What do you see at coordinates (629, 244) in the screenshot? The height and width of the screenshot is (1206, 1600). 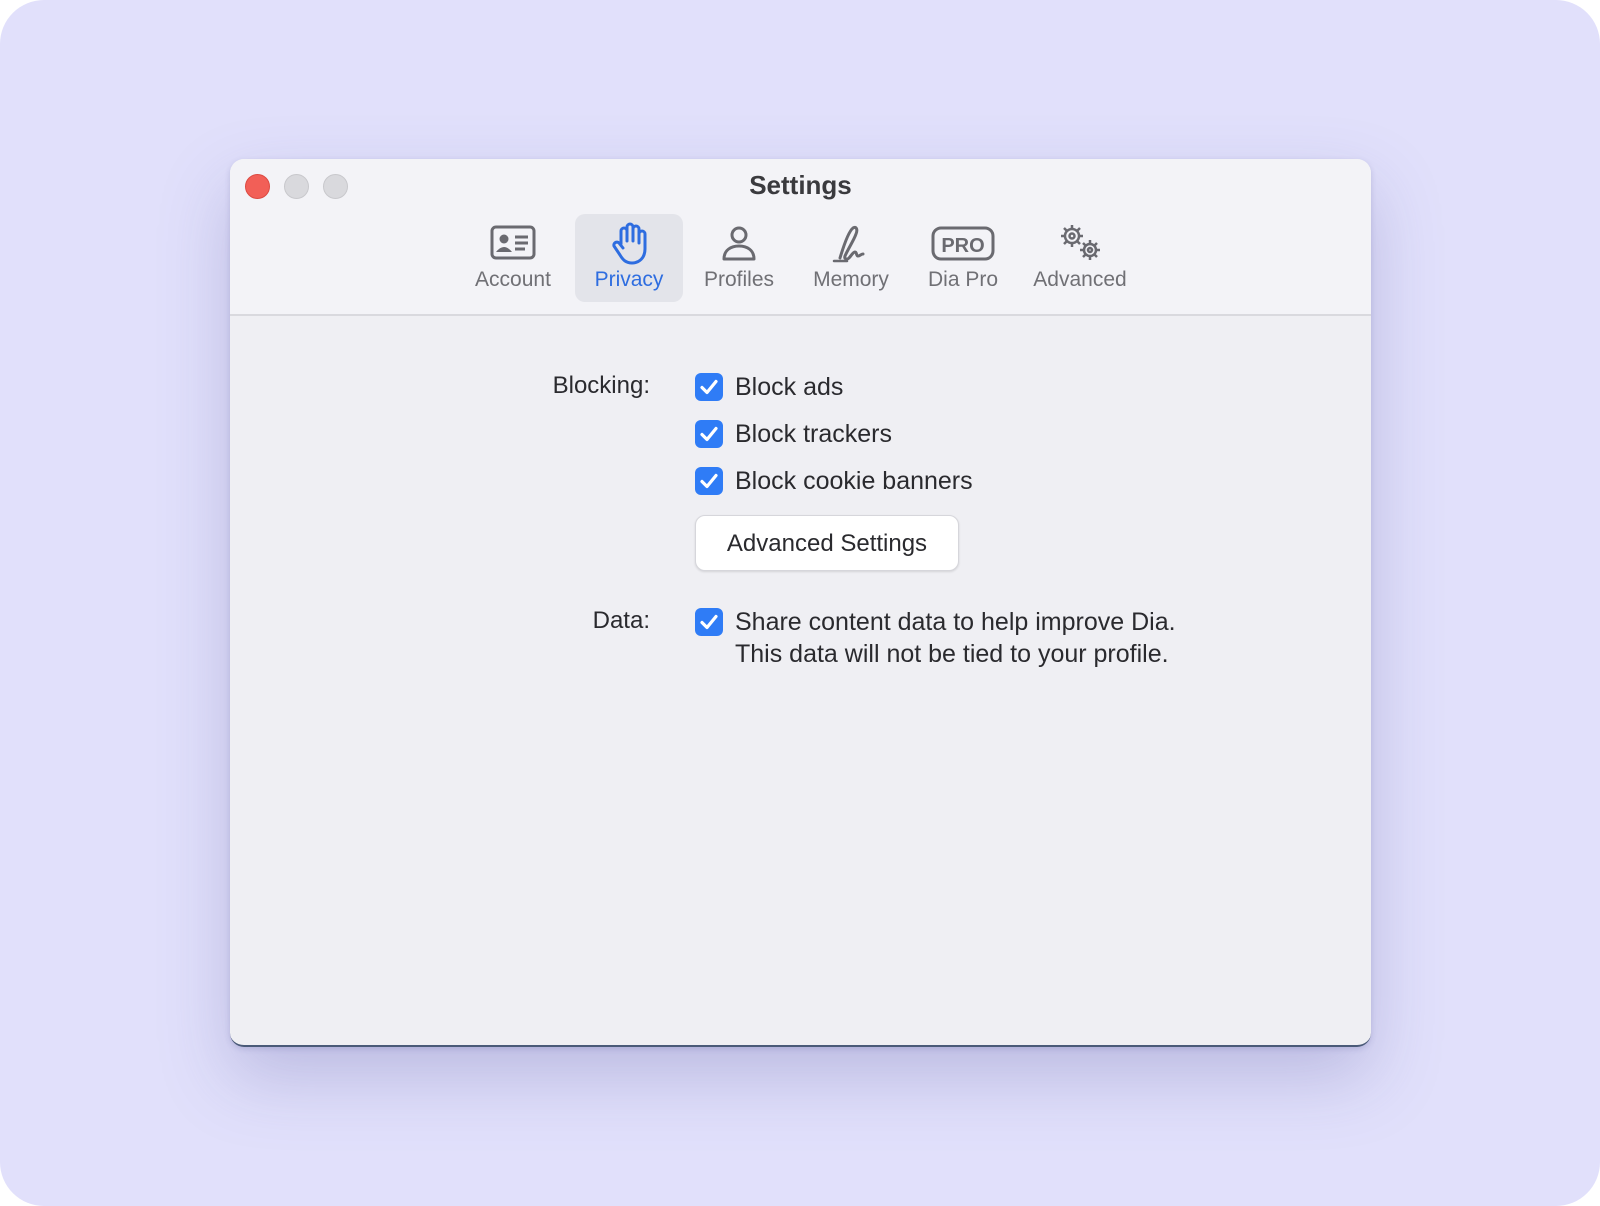 I see `hand-raised-icon` at bounding box center [629, 244].